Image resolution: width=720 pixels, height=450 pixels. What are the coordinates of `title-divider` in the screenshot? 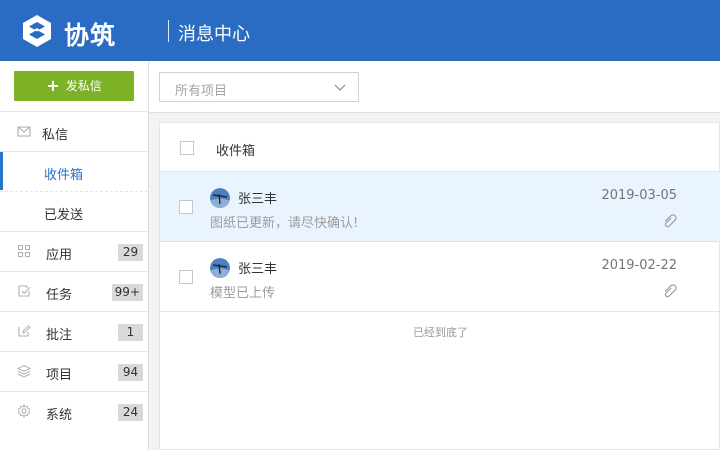 It's located at (168, 31).